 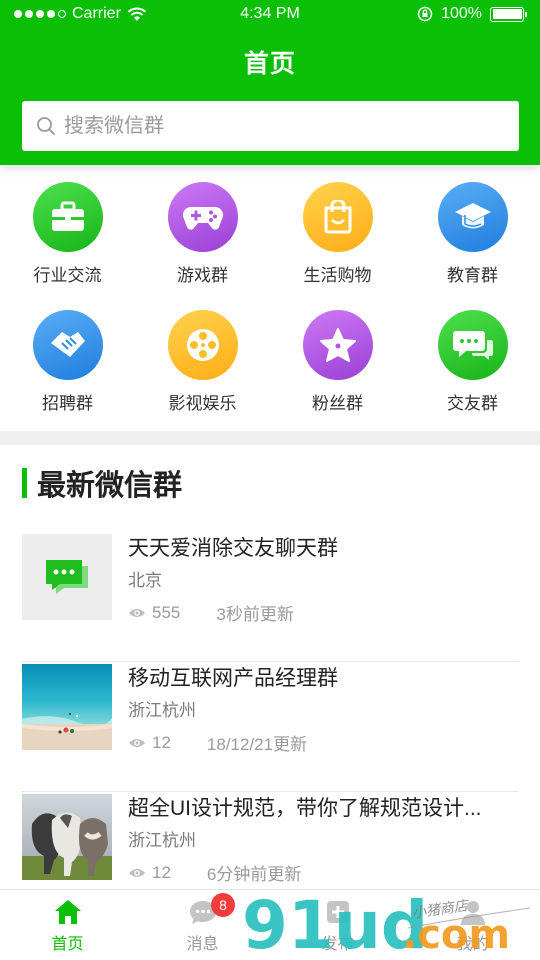 What do you see at coordinates (337, 275) in the screenshot?
I see `category-label: 生活购物` at bounding box center [337, 275].